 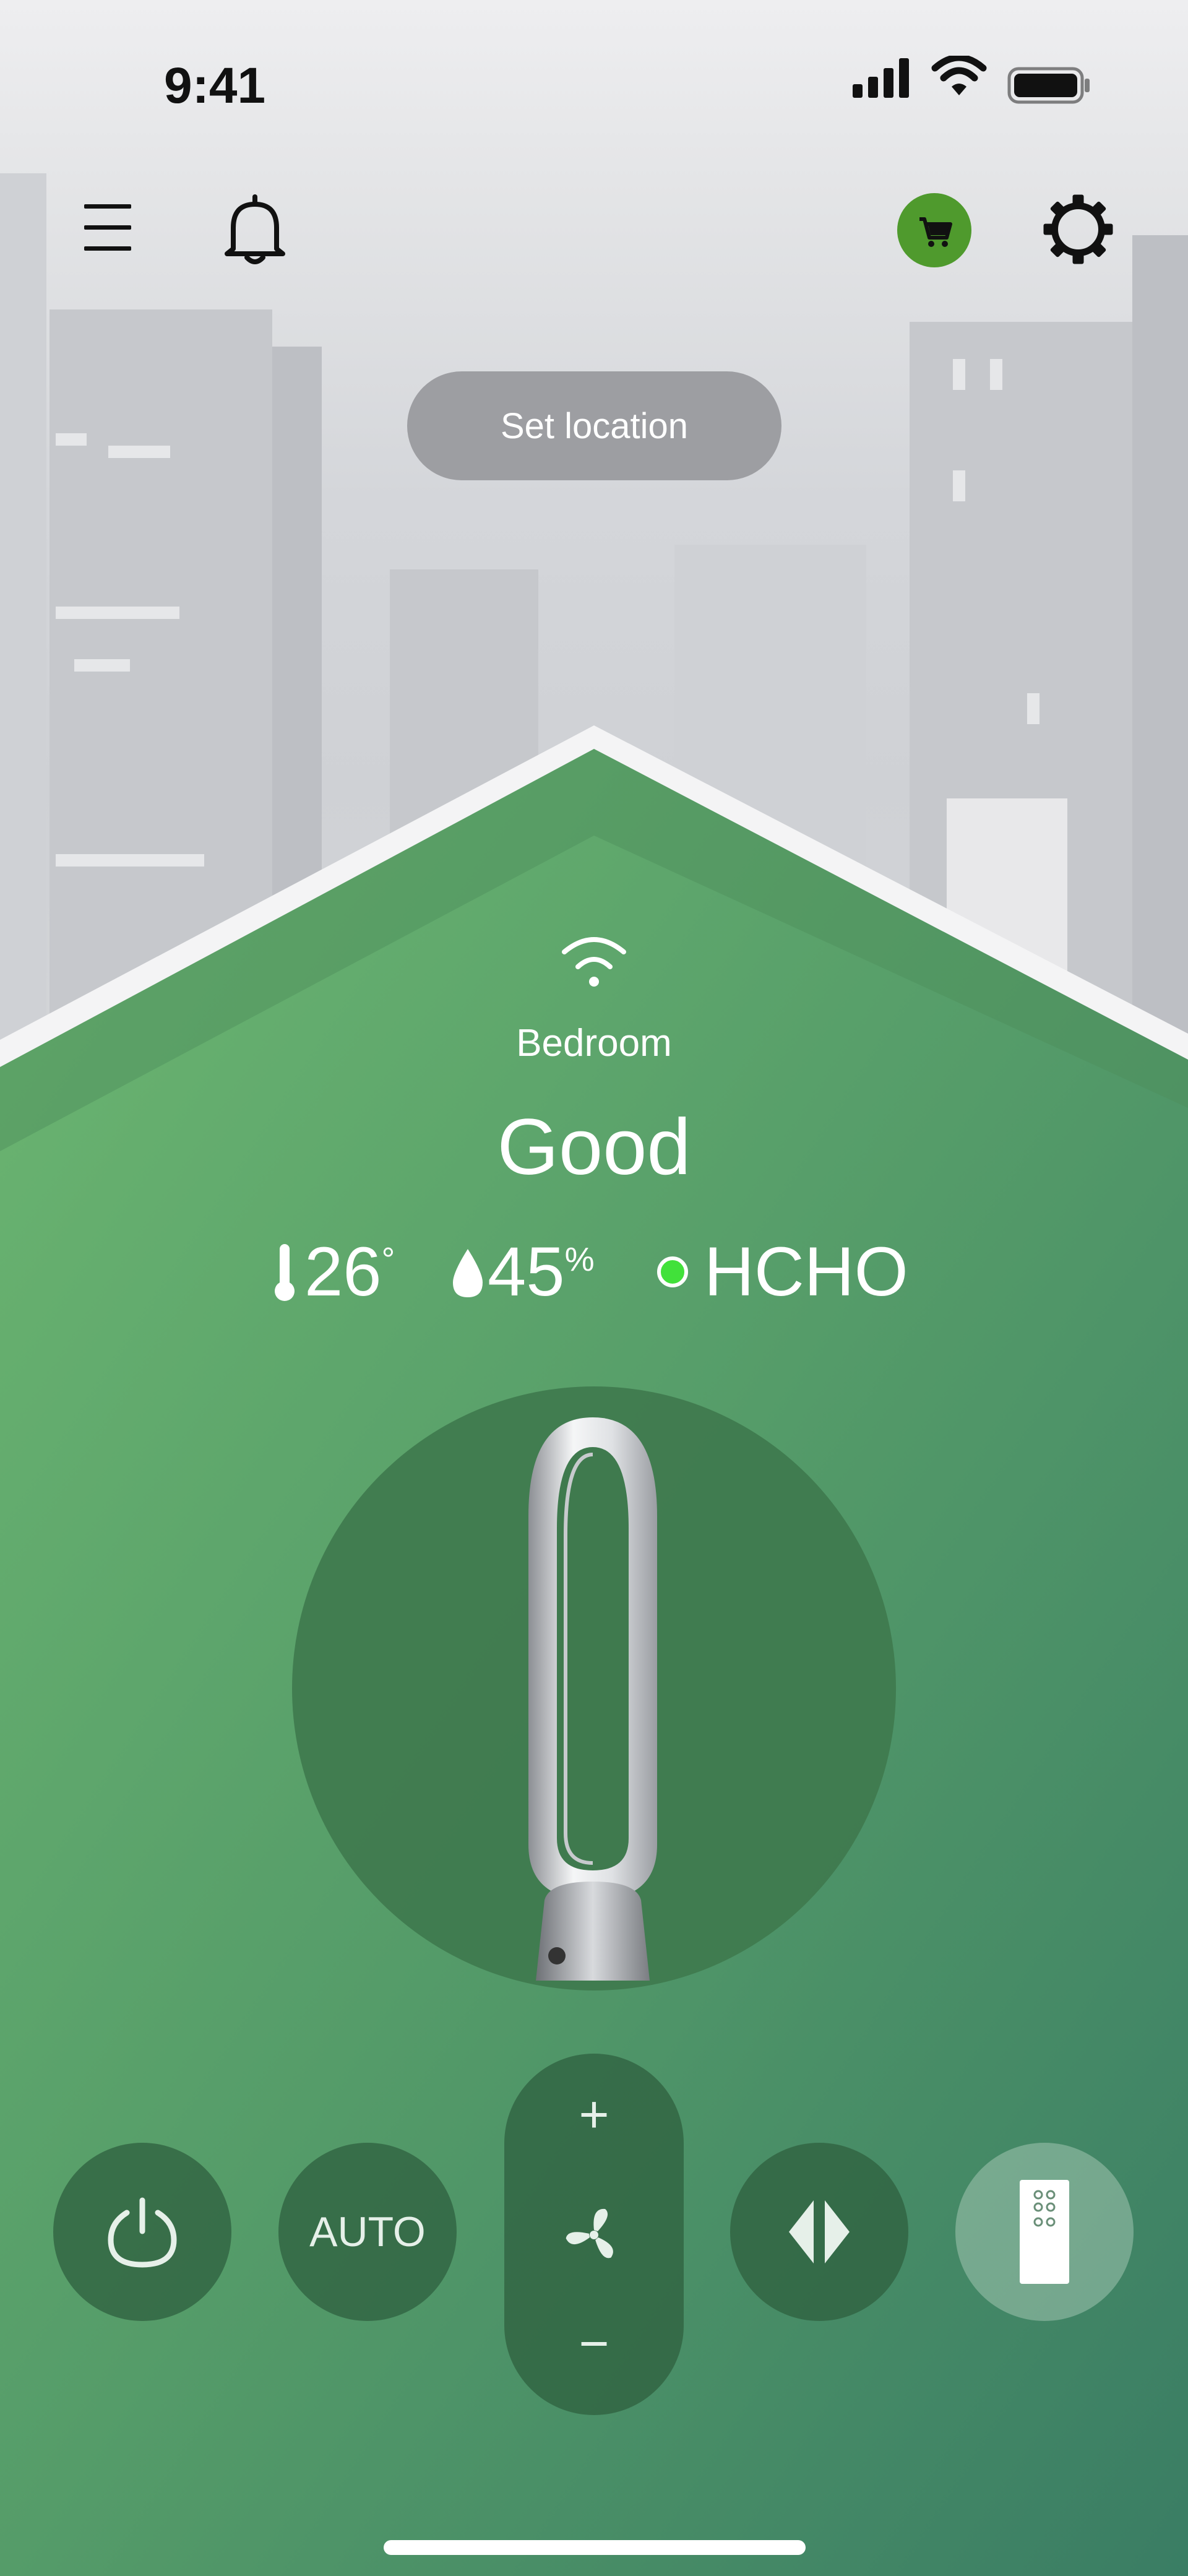 What do you see at coordinates (672, 1271) in the screenshot?
I see `hcho-status-dot` at bounding box center [672, 1271].